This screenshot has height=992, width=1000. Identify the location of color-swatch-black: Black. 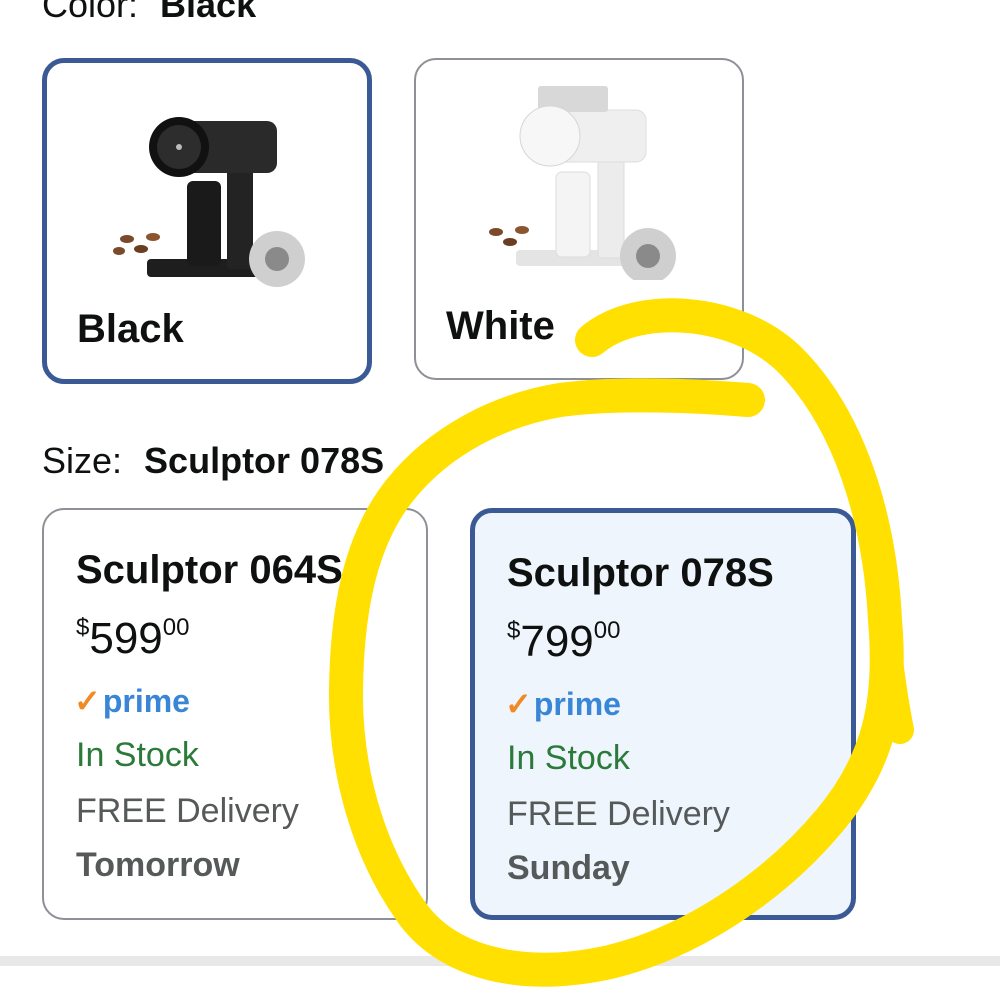
(207, 221).